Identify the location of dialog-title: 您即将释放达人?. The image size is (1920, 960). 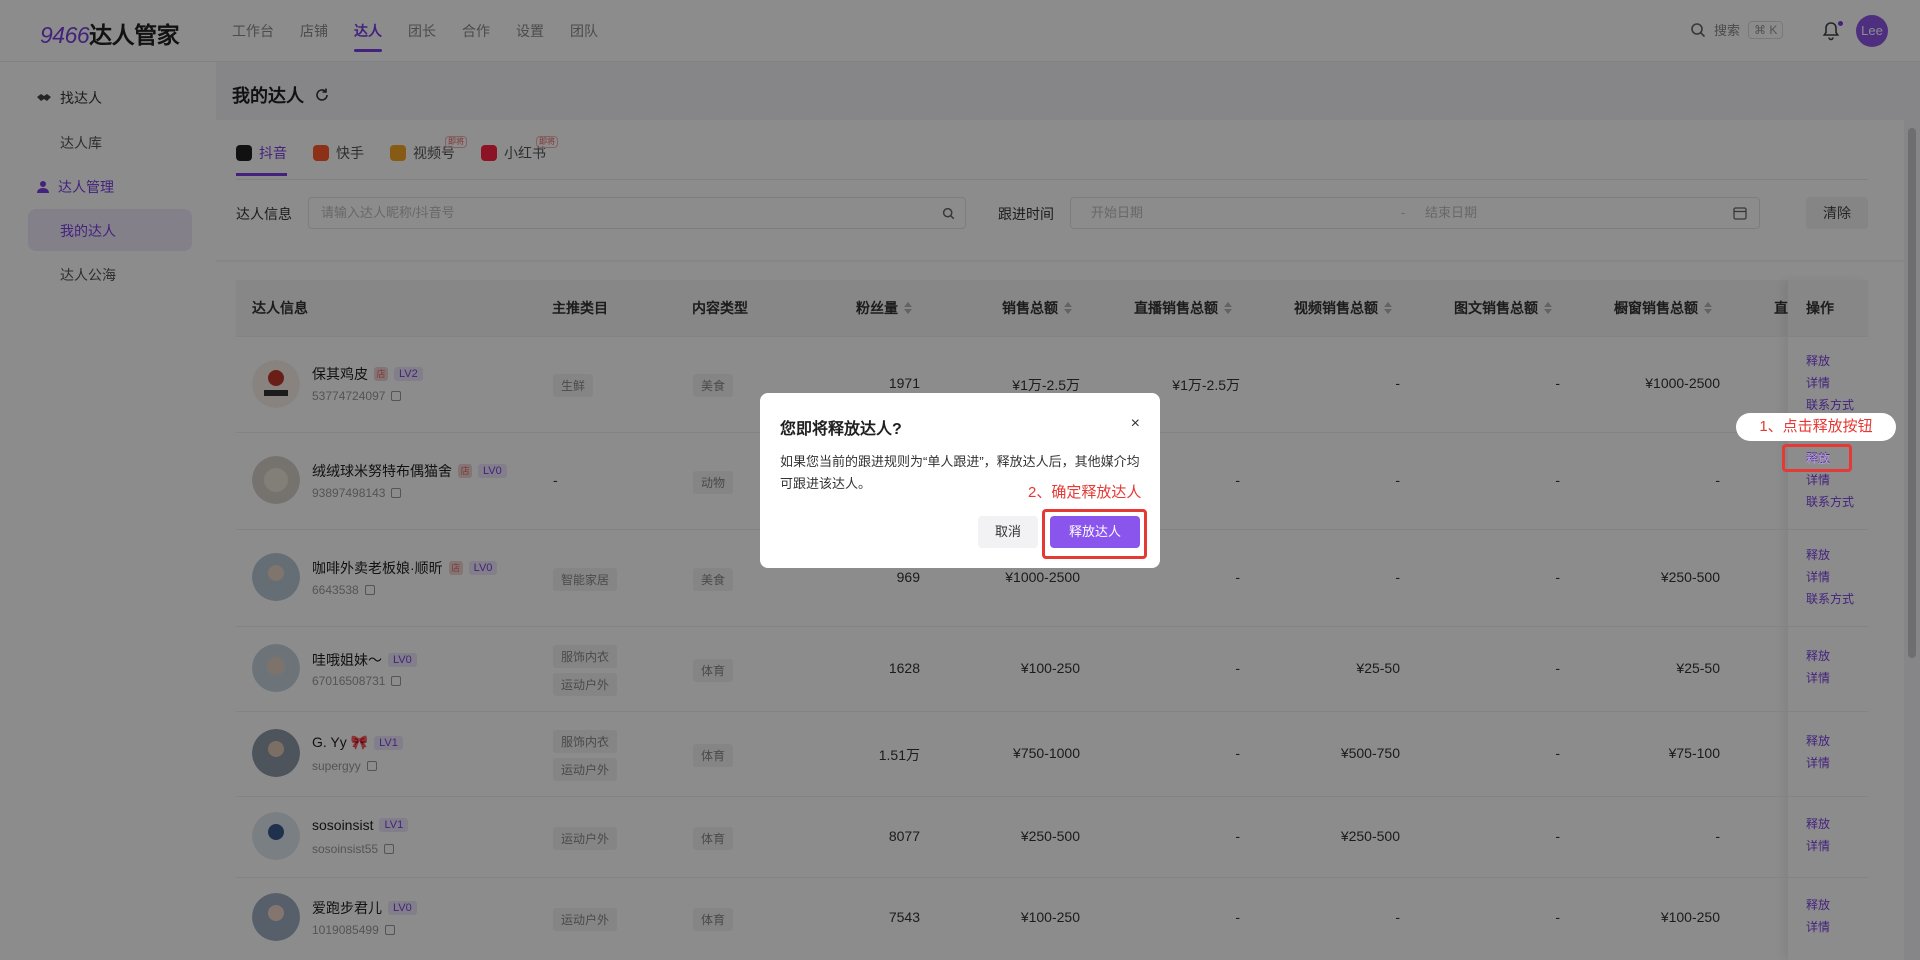
(841, 429).